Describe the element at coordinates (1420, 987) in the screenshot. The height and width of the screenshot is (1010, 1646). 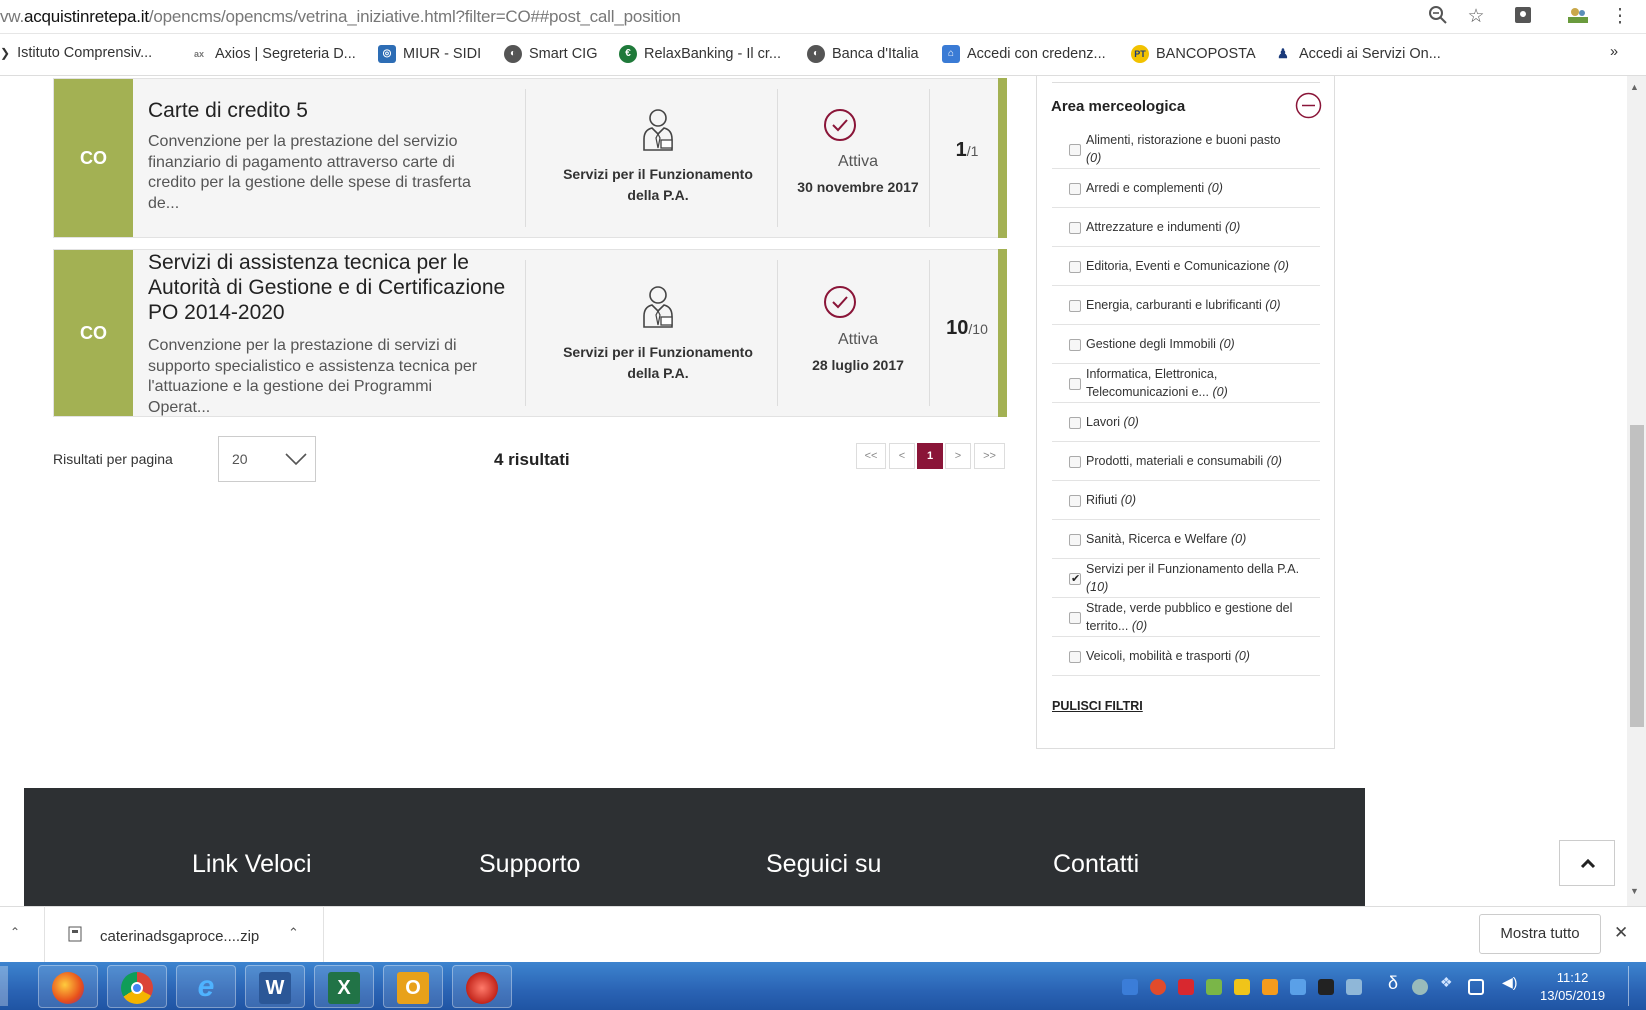
I see `update-tray-icon` at that location.